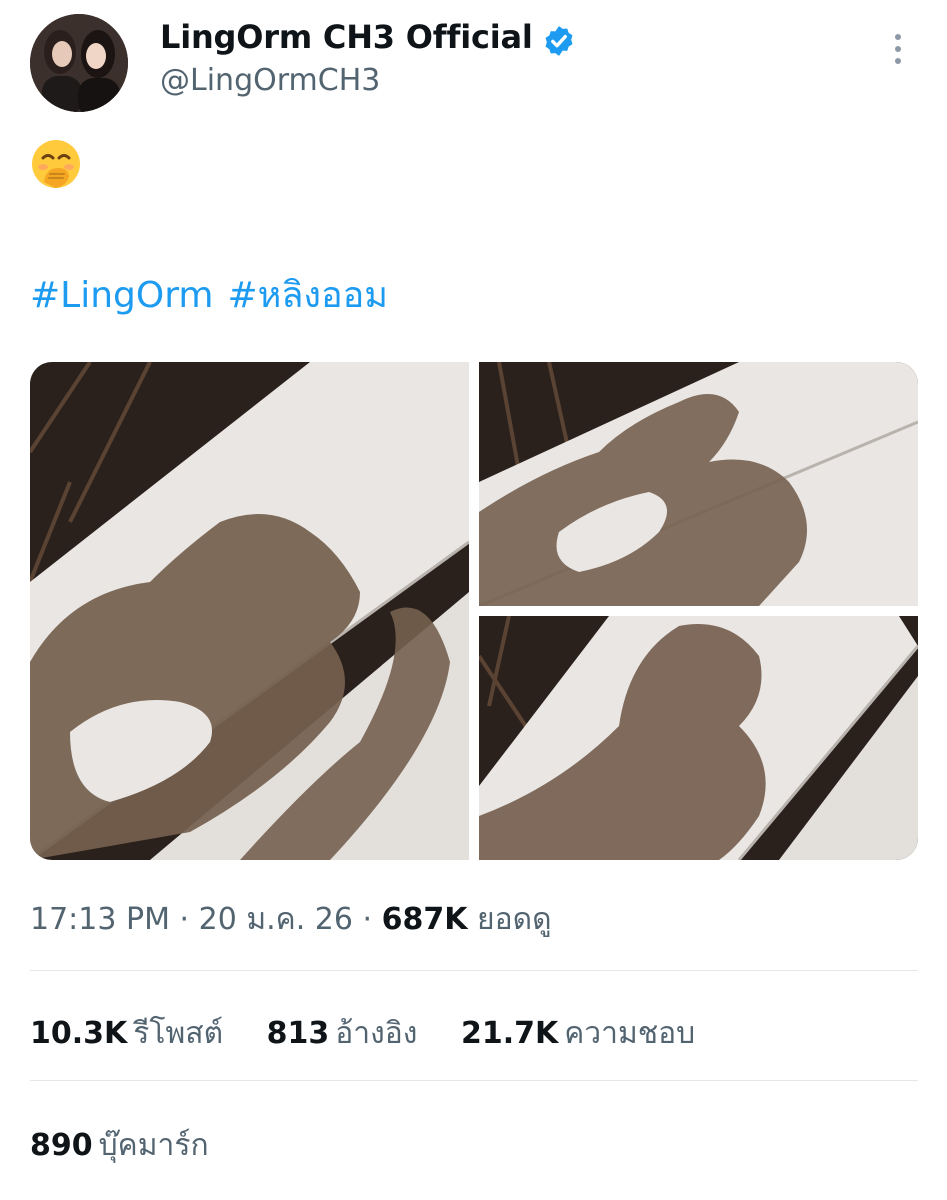  Describe the element at coordinates (79, 63) in the screenshot. I see `avatar` at that location.